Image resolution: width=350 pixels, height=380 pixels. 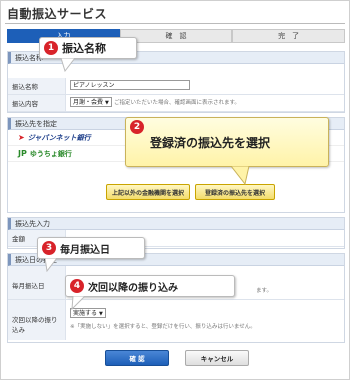 What do you see at coordinates (289, 36) in the screenshot?
I see `step-complete: 完 了` at bounding box center [289, 36].